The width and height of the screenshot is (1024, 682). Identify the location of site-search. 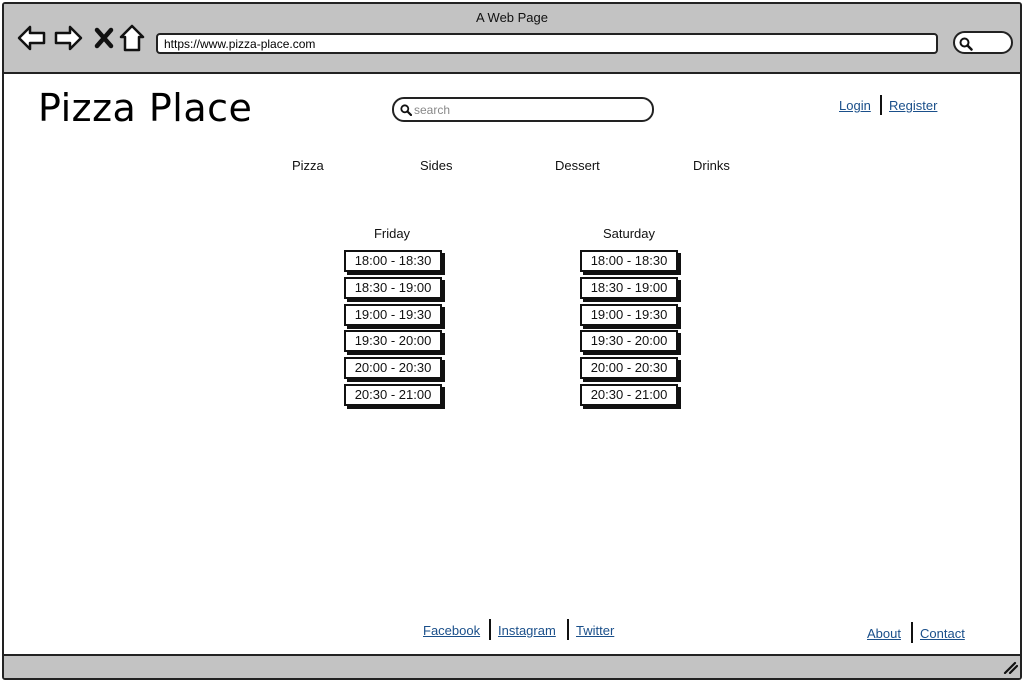
(523, 109).